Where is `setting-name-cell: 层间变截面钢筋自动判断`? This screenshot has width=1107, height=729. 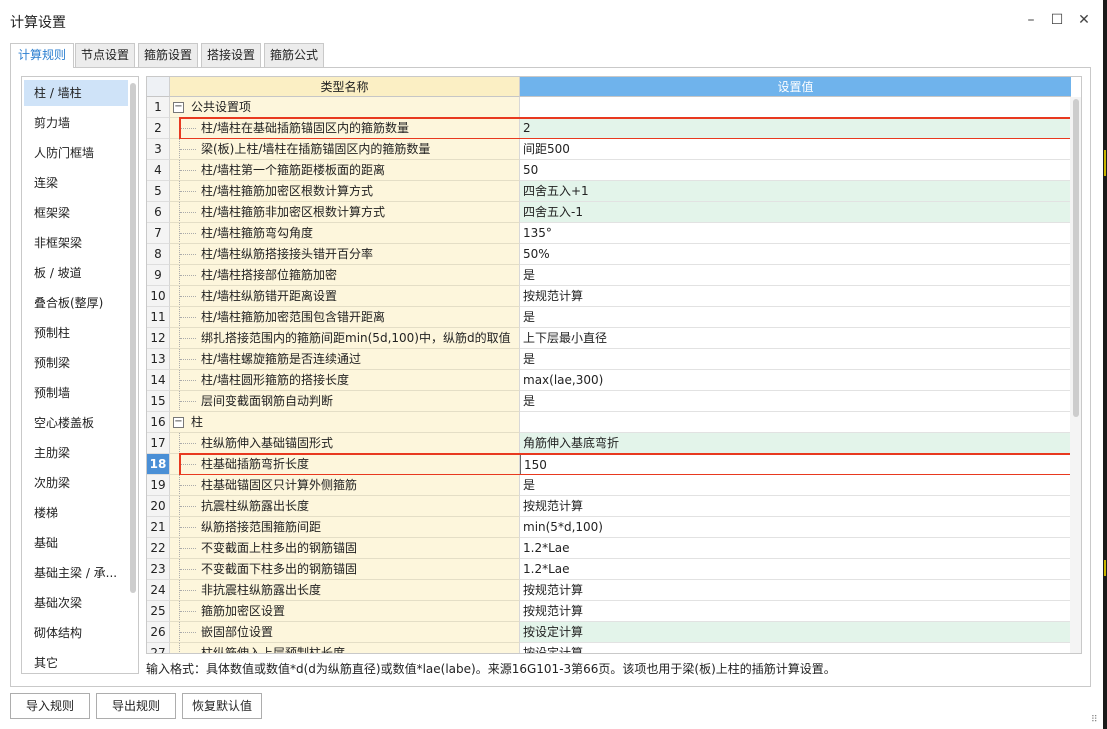 setting-name-cell: 层间变截面钢筋自动判断 is located at coordinates (345, 401).